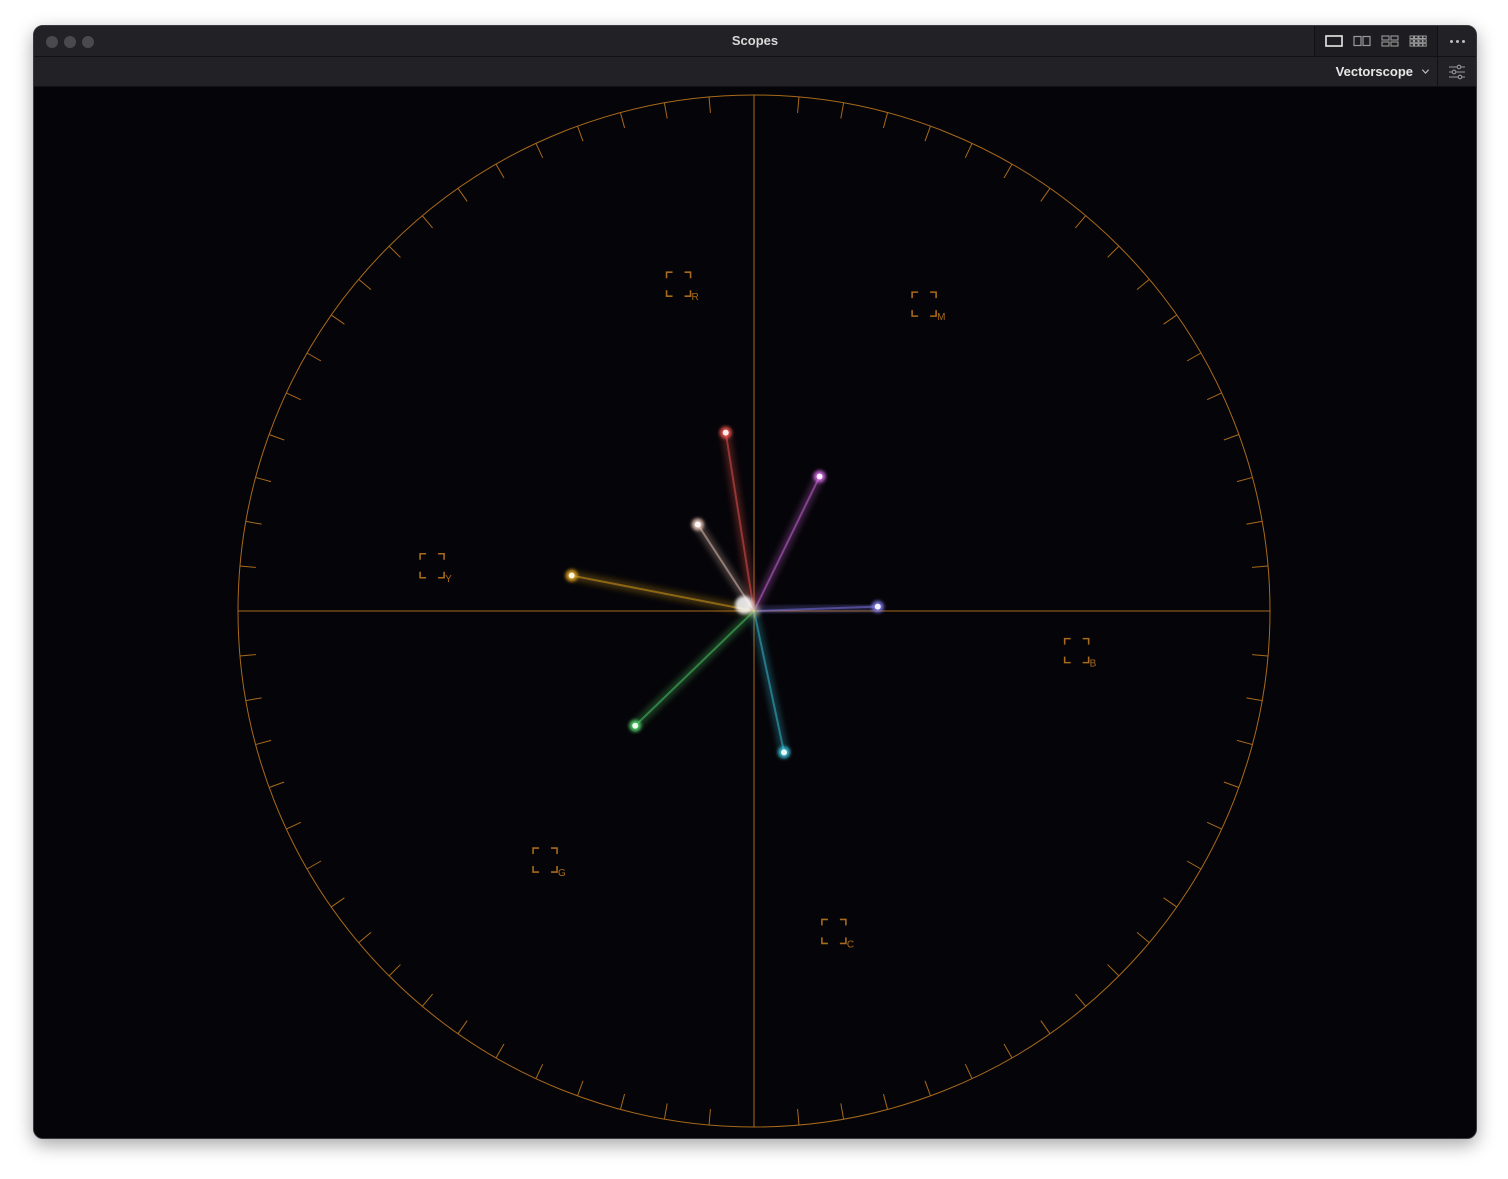  Describe the element at coordinates (1418, 41) in the screenshot. I see `grid-layout-icon` at that location.